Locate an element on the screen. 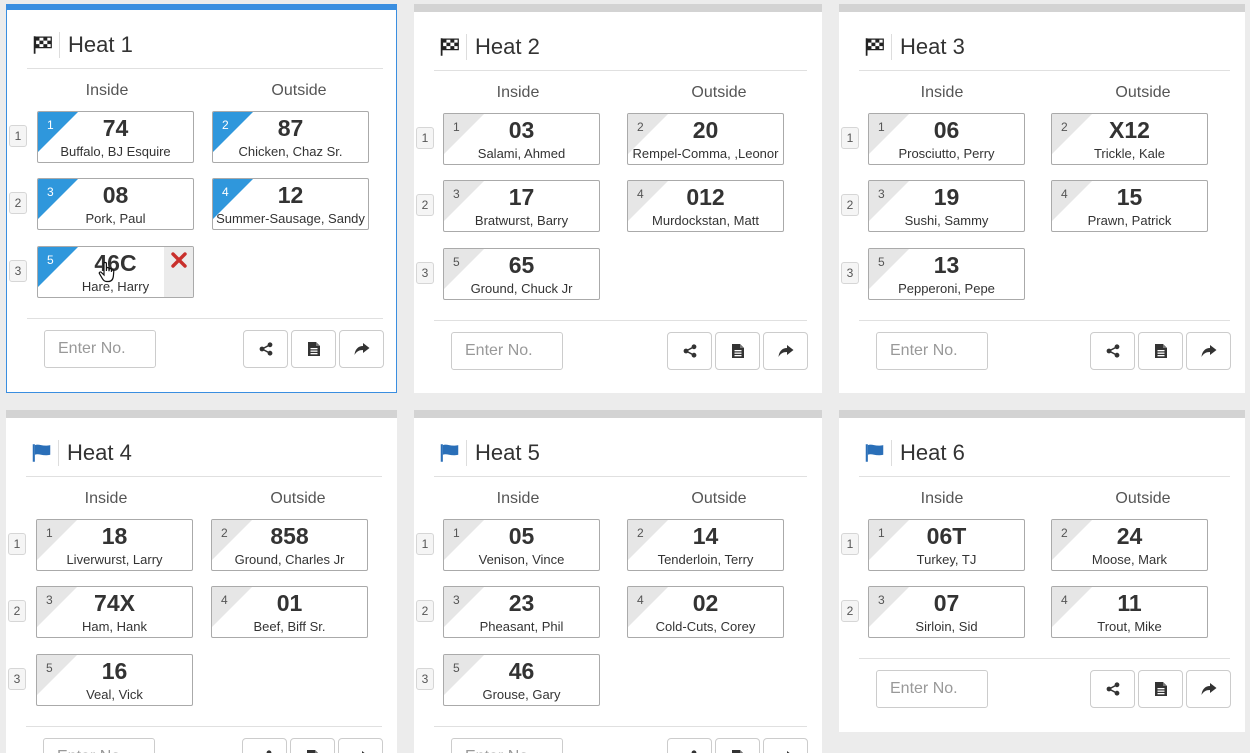  car-number: 74X is located at coordinates (114, 603).